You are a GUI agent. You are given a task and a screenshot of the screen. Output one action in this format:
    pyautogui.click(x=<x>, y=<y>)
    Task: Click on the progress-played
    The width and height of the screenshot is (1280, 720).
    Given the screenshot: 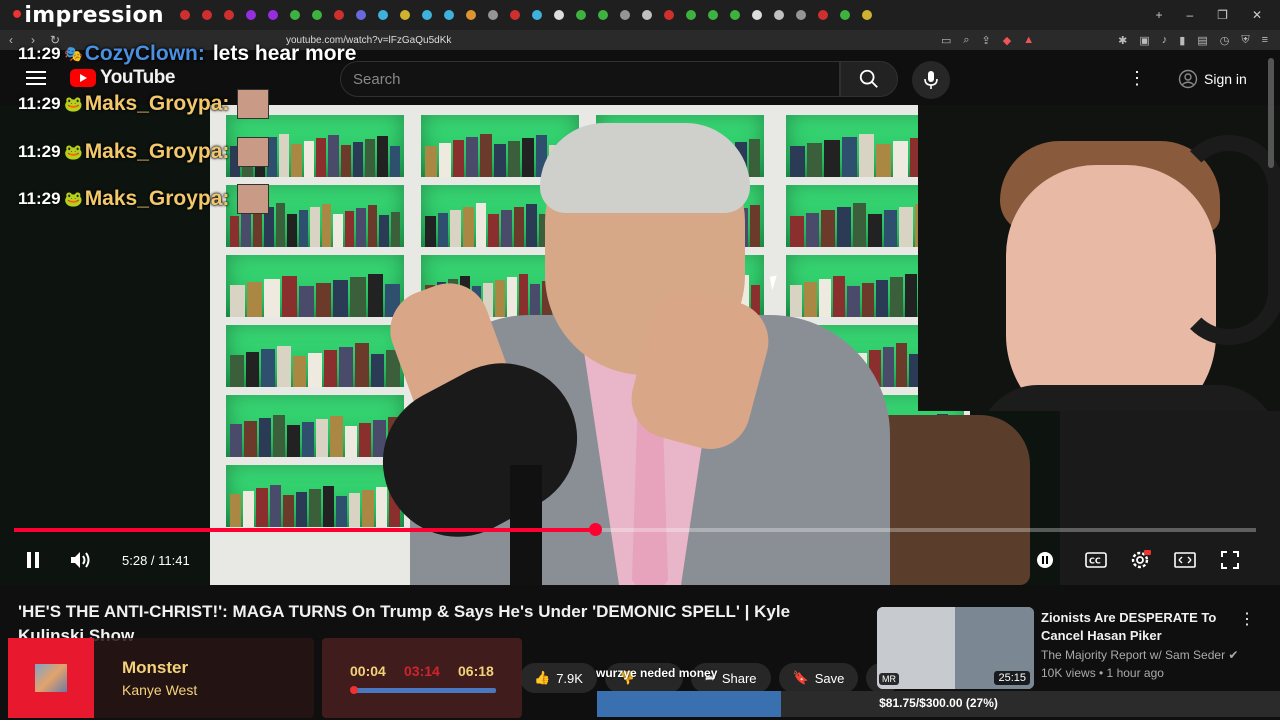 What is the action you would take?
    pyautogui.click(x=305, y=530)
    